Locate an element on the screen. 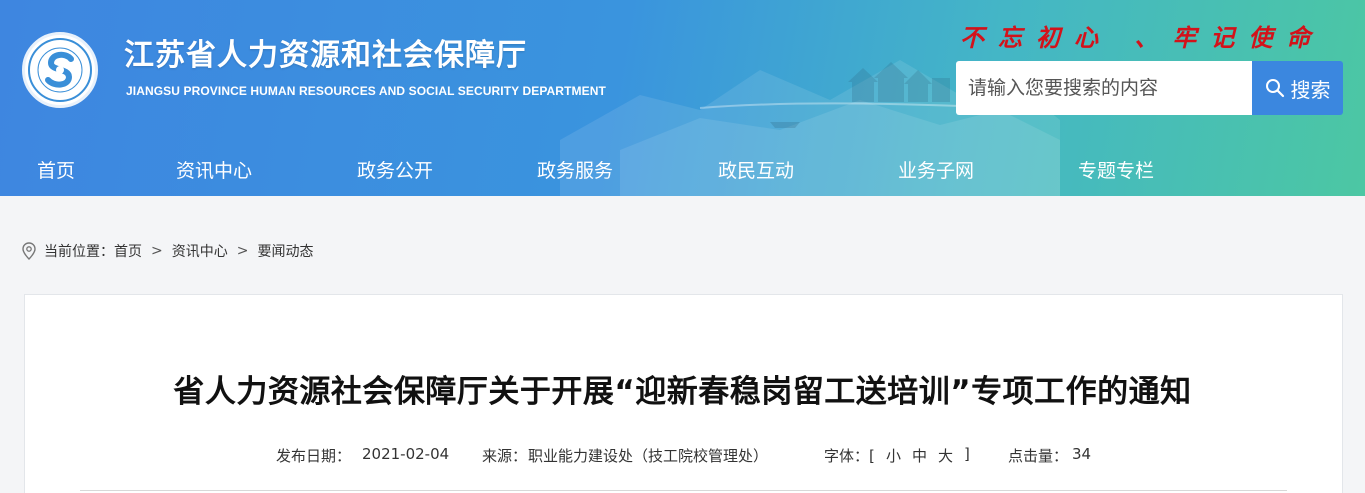 This screenshot has width=1365, height=493. source-label: 来源： is located at coordinates (505, 456).